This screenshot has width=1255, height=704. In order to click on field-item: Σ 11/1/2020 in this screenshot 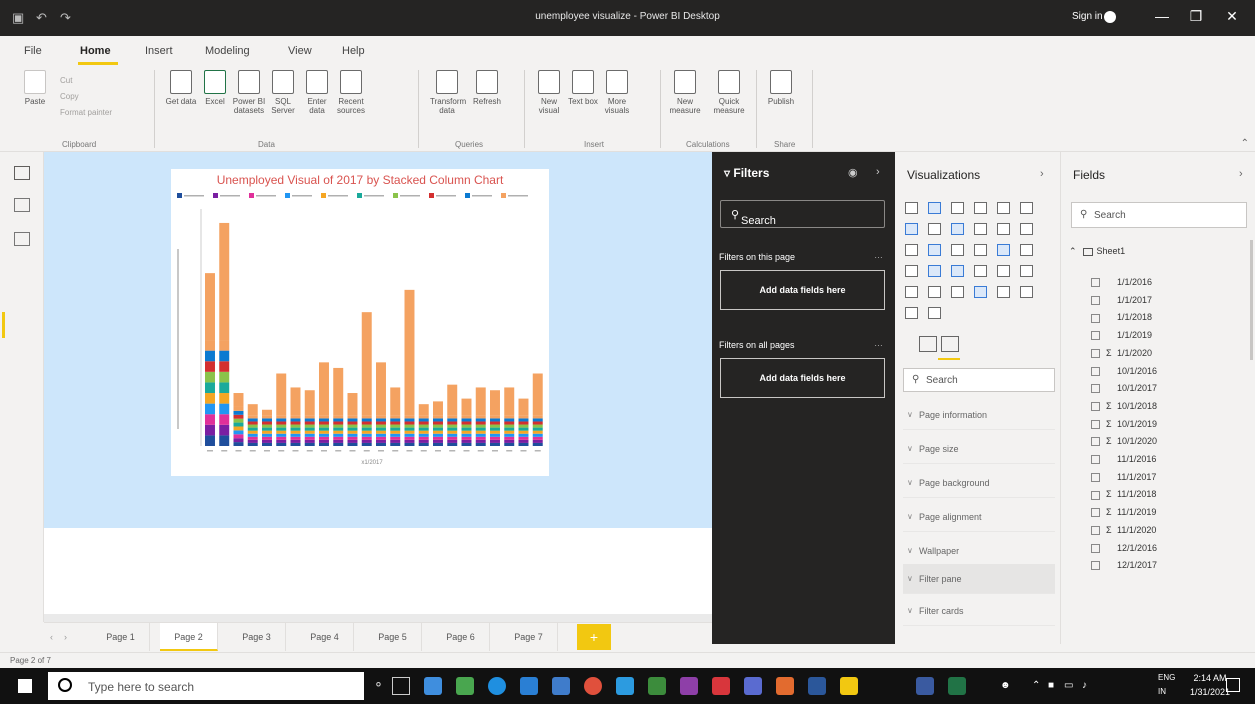, I will do `click(1123, 534)`.